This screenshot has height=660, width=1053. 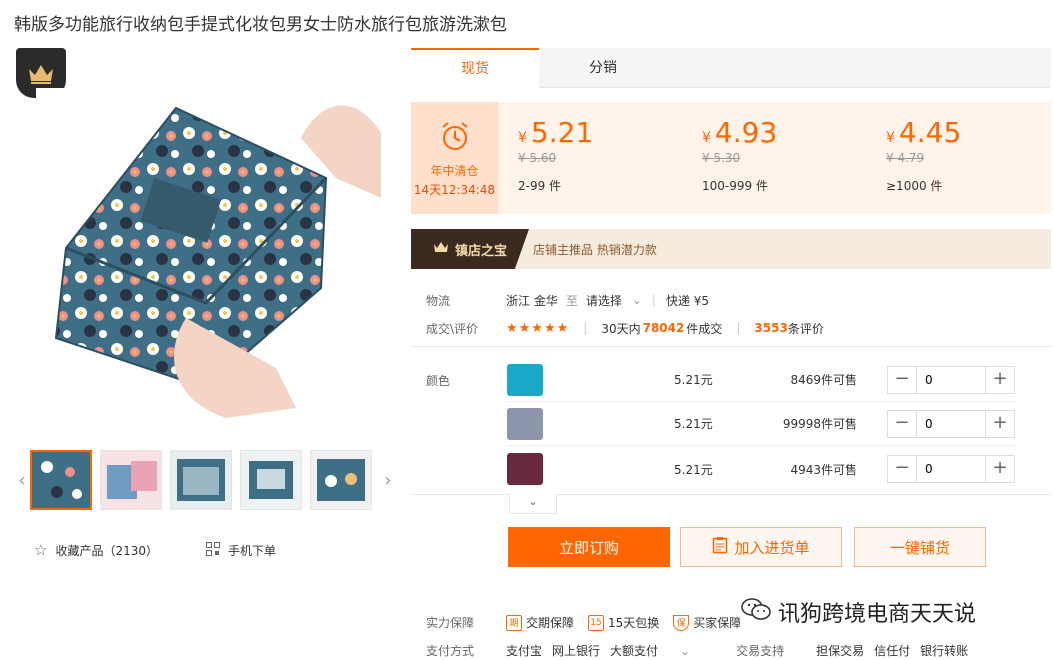 I want to click on add-to-cart-button: 加入进货单, so click(x=761, y=547).